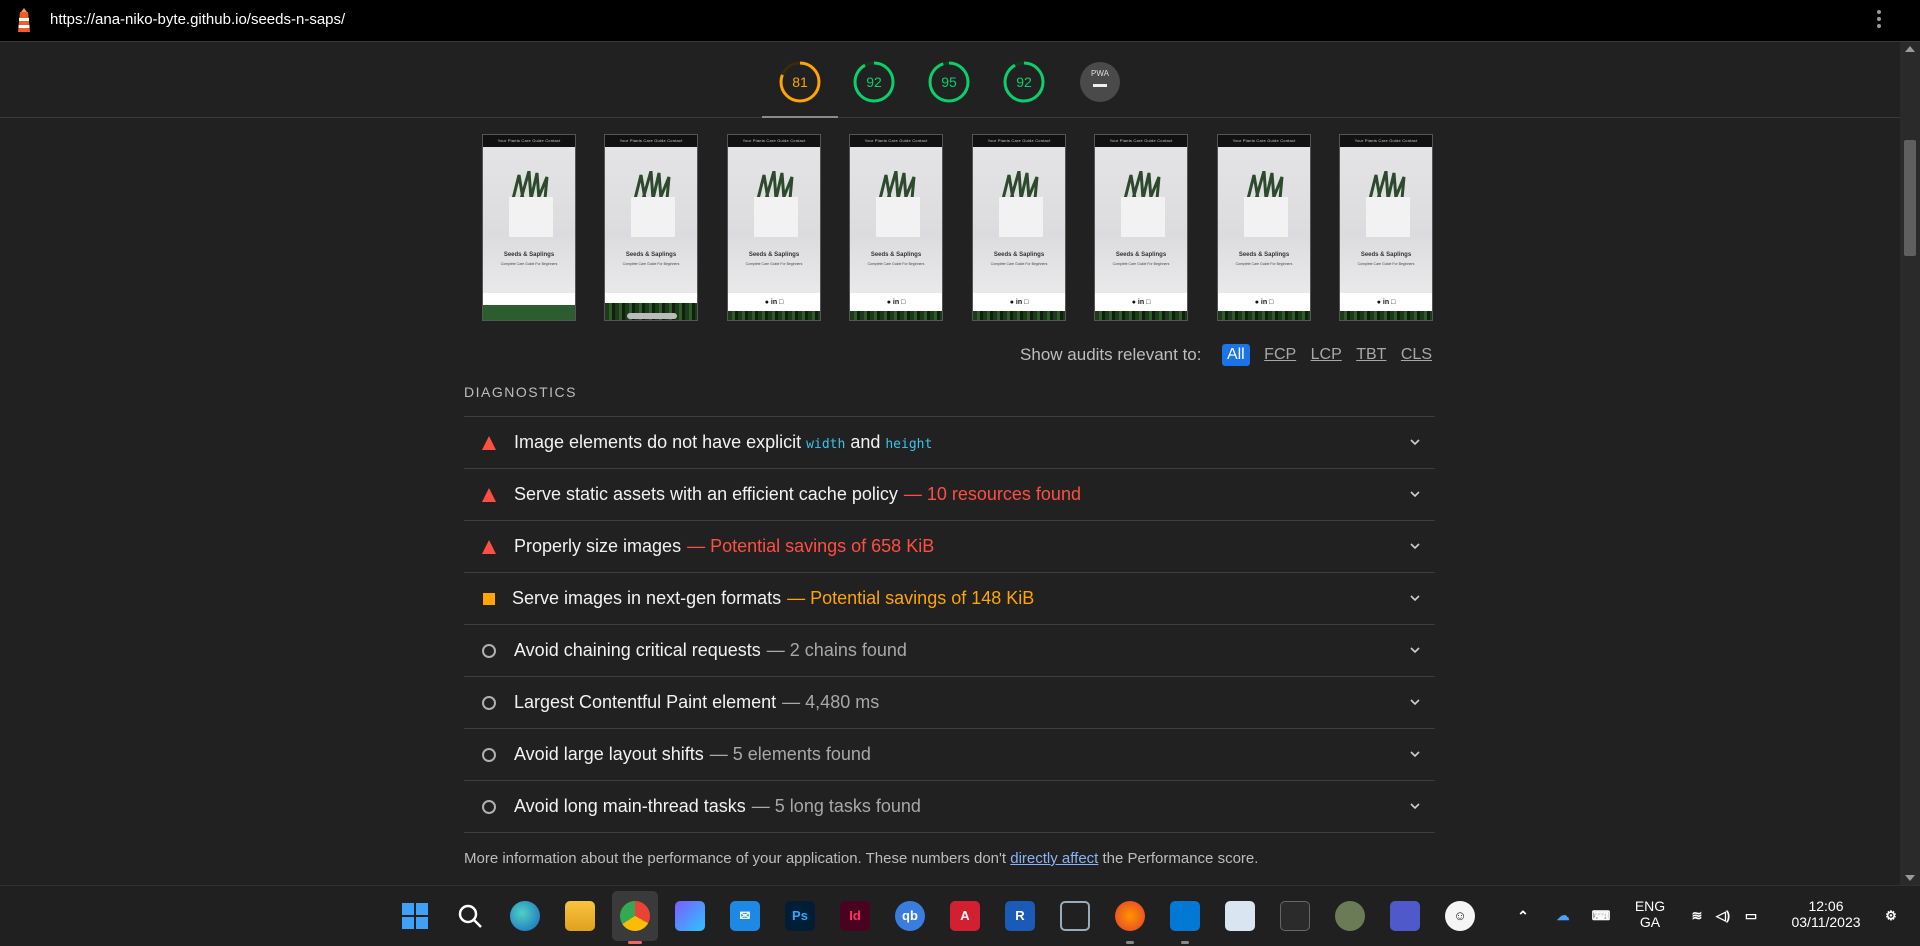  What do you see at coordinates (1601, 916) in the screenshot?
I see `keyboard-icon: ⌨` at bounding box center [1601, 916].